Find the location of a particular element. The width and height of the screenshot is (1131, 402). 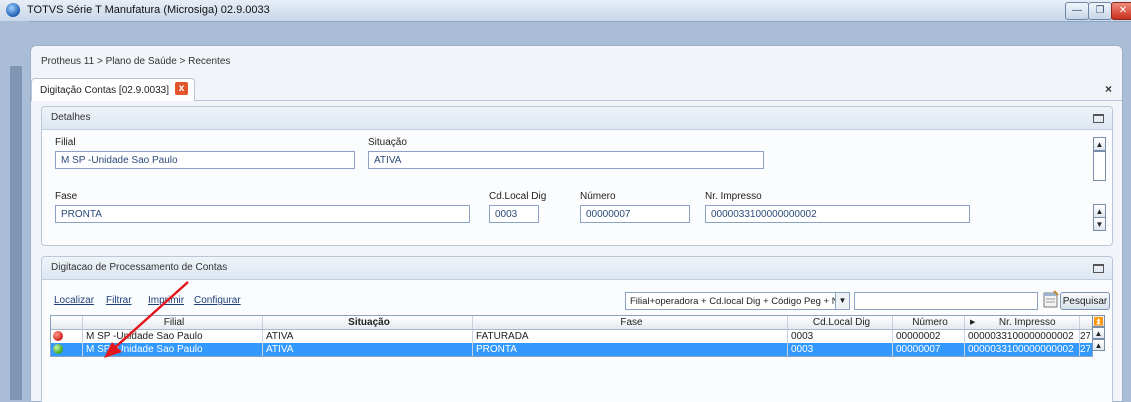

scroll-down-icon: ▼ is located at coordinates (1099, 224).